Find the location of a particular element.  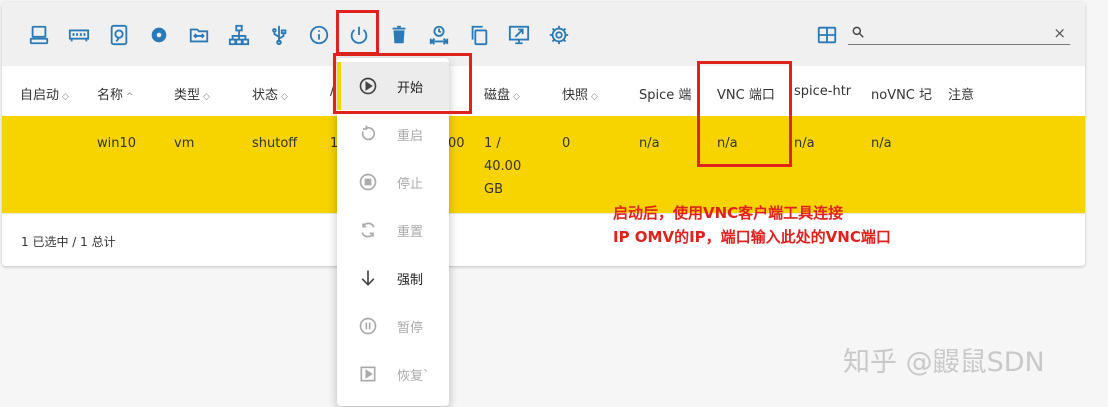

table-footer: 1 已选中 / 1 总计 is located at coordinates (543, 239).